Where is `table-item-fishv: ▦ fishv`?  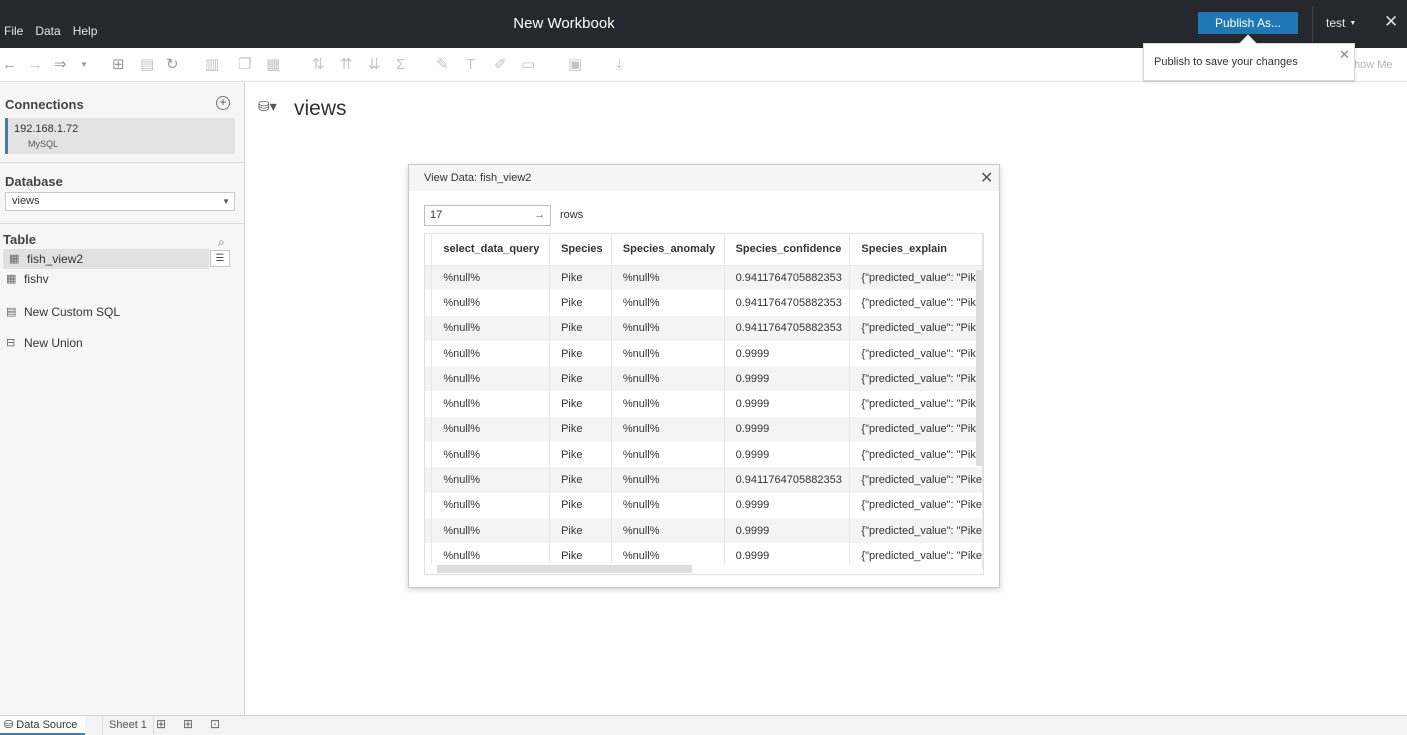
table-item-fishv: ▦ fishv is located at coordinates (122, 279).